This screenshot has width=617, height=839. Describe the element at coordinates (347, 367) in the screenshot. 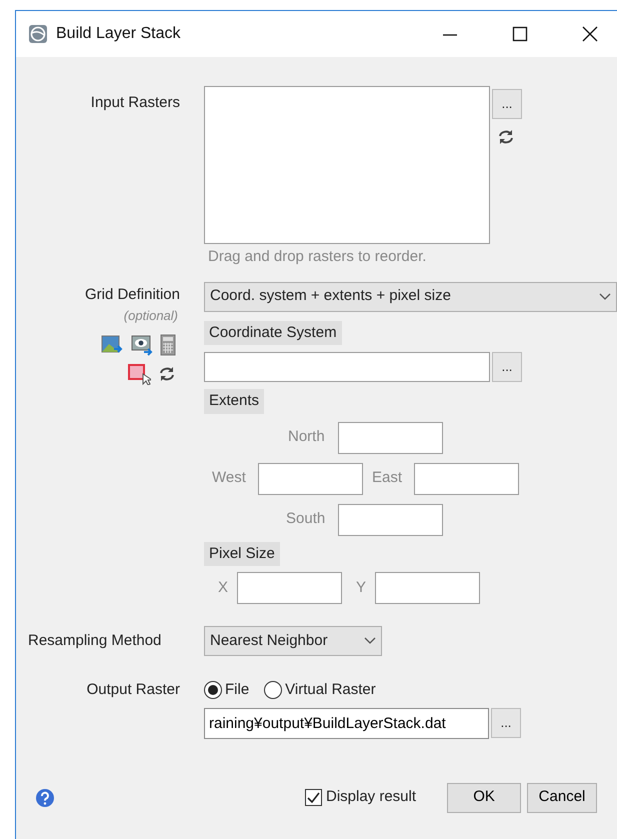

I see `coordinate-system-field` at that location.